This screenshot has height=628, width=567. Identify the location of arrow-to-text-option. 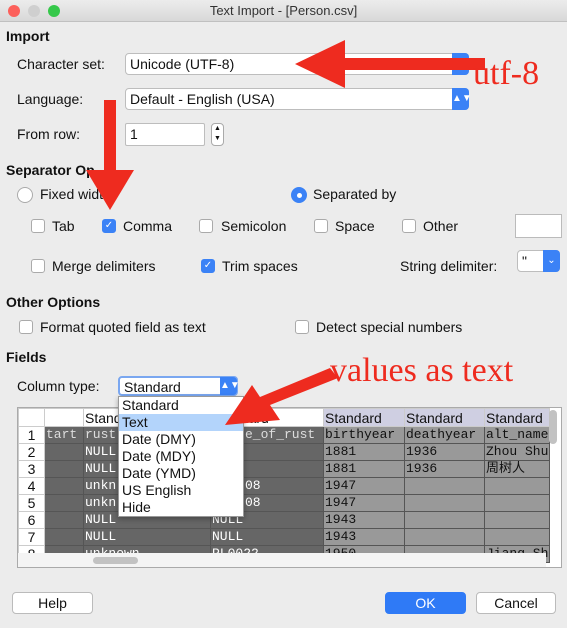
(281, 396).